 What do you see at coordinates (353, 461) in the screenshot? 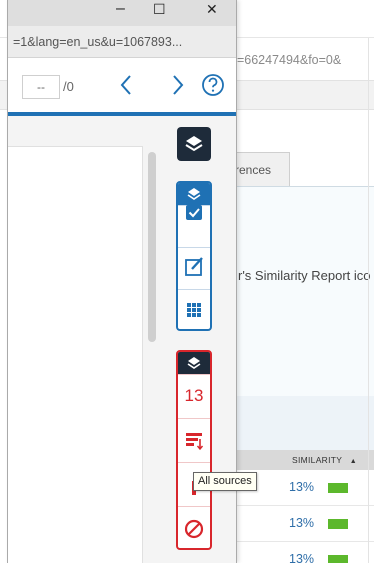
I see `sort-arrow-icon: ▲` at bounding box center [353, 461].